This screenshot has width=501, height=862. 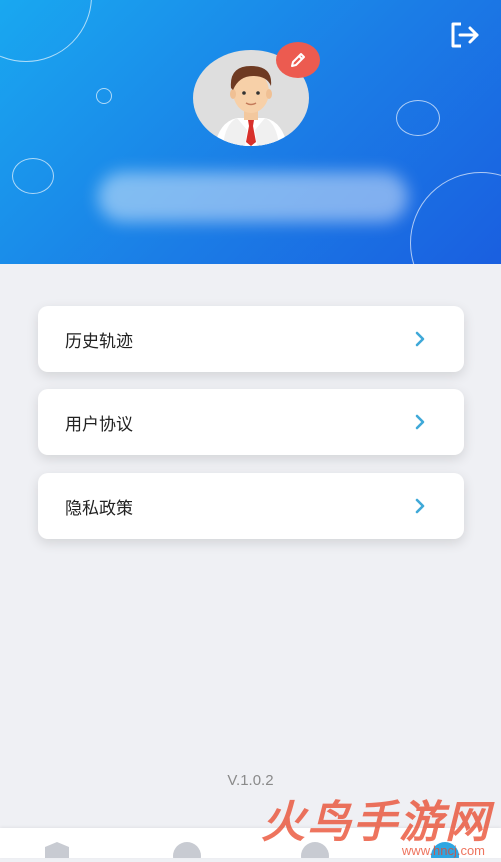 What do you see at coordinates (253, 197) in the screenshot?
I see `username-blurred` at bounding box center [253, 197].